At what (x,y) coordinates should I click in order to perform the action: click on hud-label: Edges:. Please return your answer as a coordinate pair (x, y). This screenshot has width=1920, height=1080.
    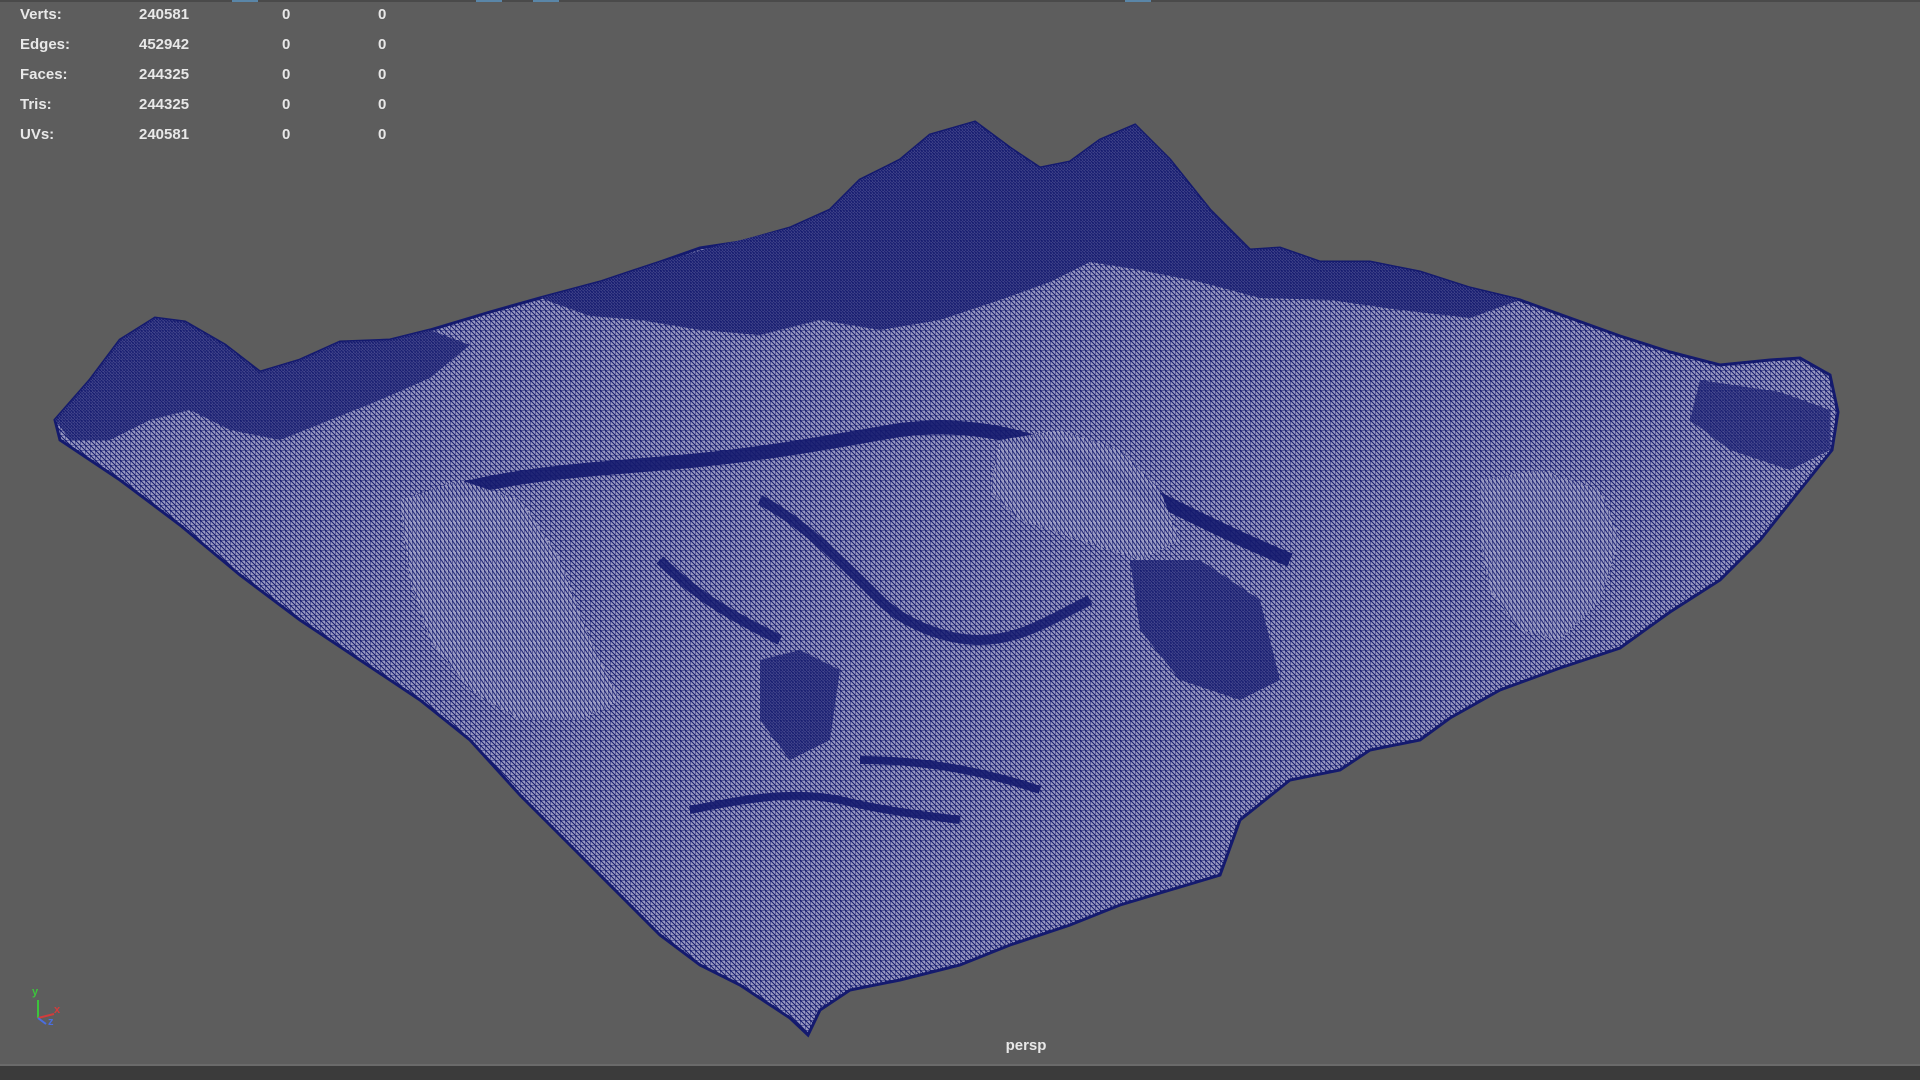
    Looking at the image, I should click on (45, 44).